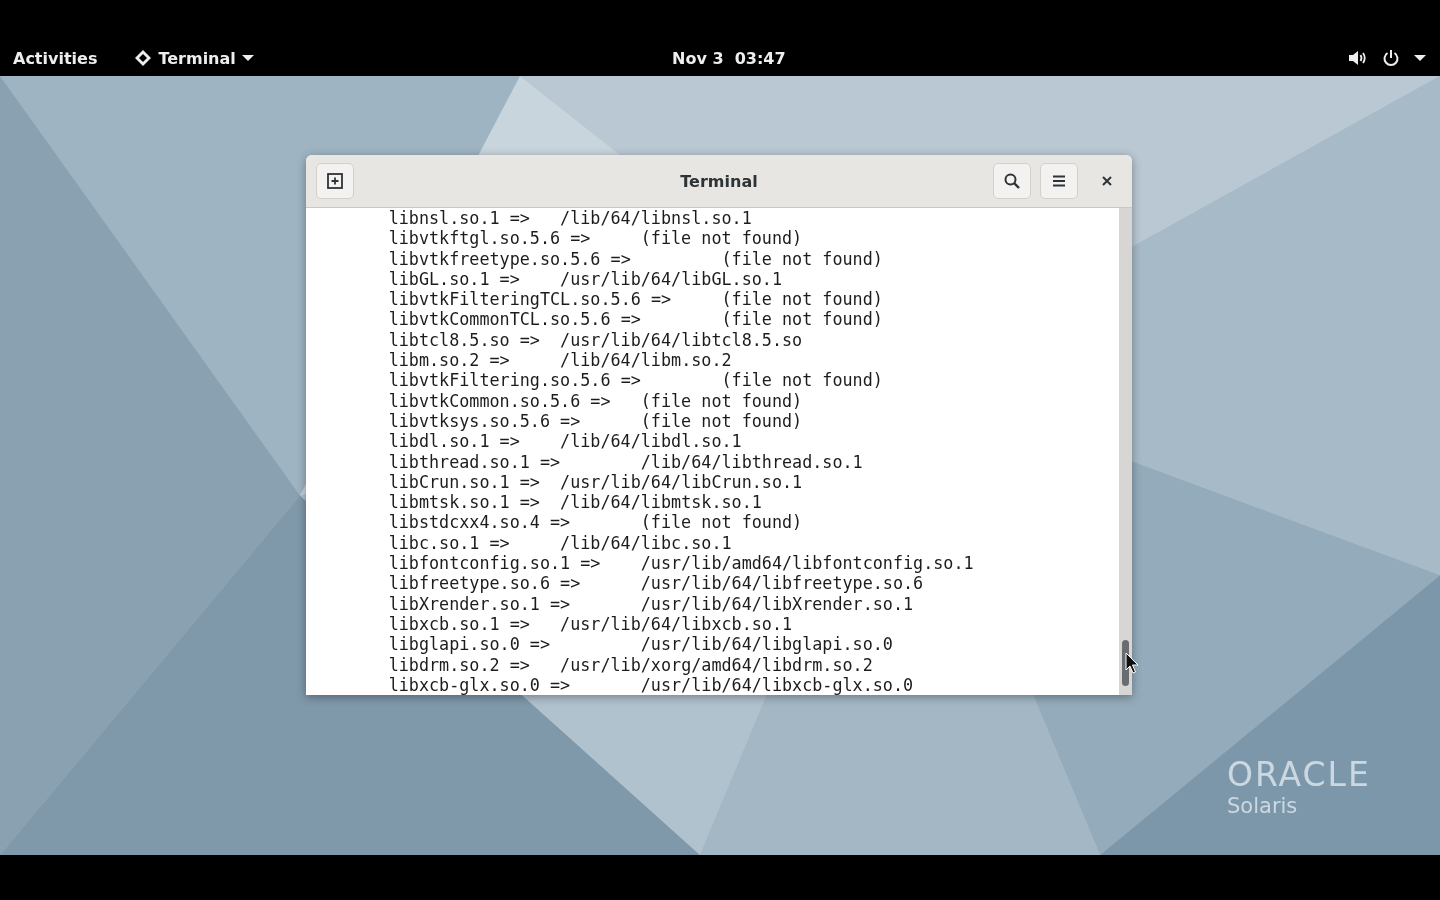 This screenshot has height=900, width=1440. Describe the element at coordinates (1107, 181) in the screenshot. I see `close-icon` at that location.